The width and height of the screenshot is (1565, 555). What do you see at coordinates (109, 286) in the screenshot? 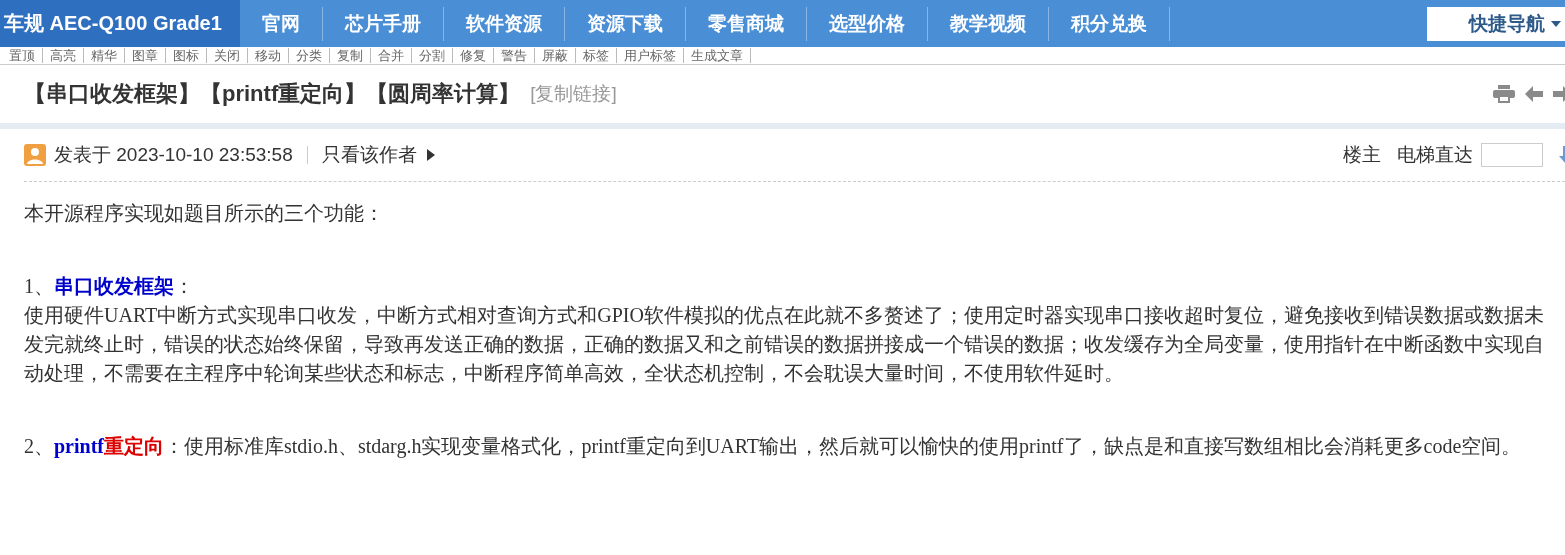
I see `section-paragraph: 1、串口收发框架：` at bounding box center [109, 286].